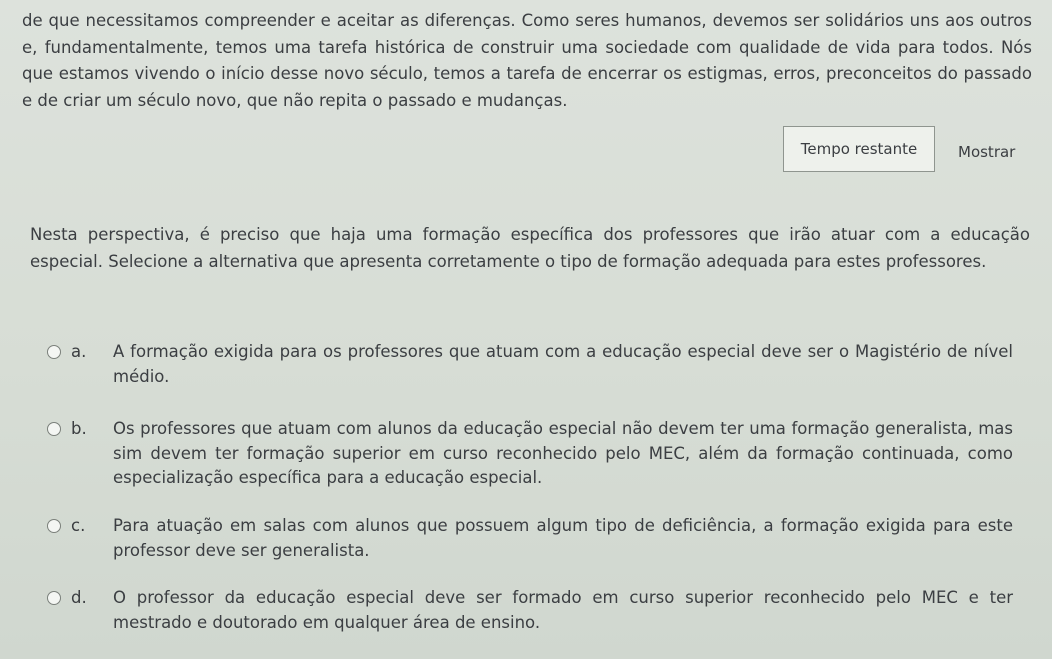  What do you see at coordinates (79, 351) in the screenshot?
I see `option-a-letter: a.` at bounding box center [79, 351].